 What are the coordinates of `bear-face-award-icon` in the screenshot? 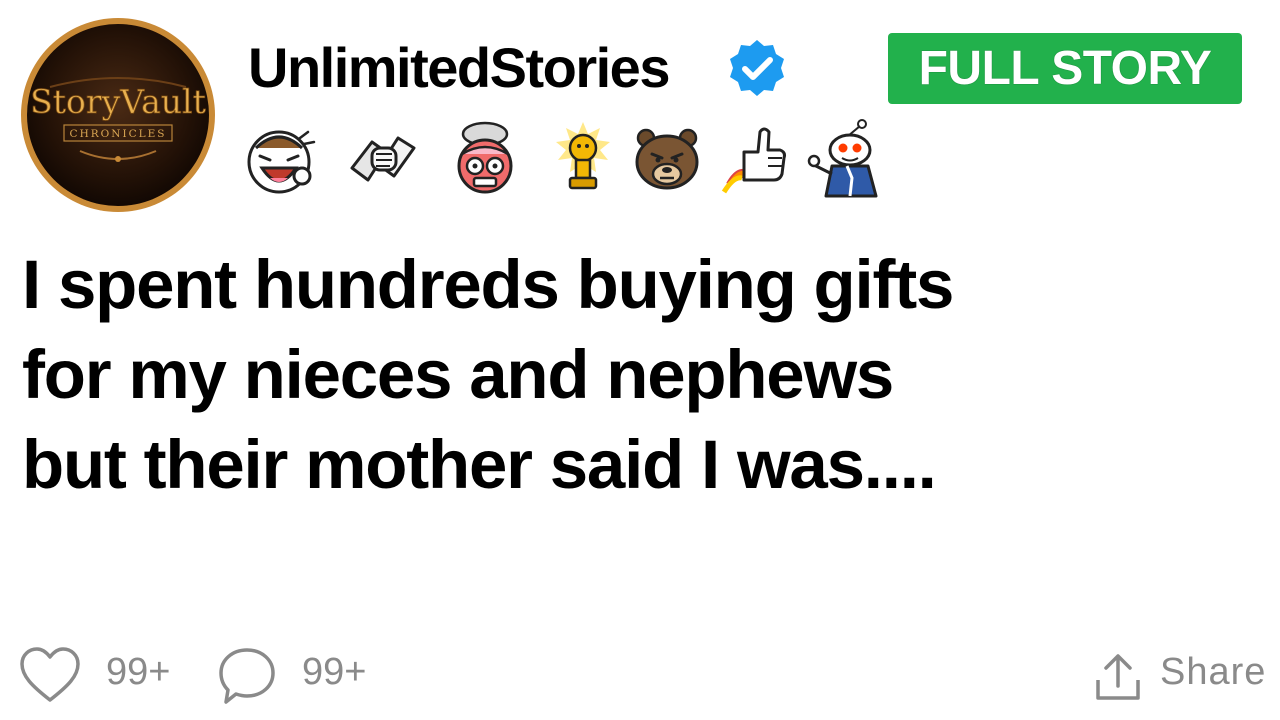 It's located at (667, 159).